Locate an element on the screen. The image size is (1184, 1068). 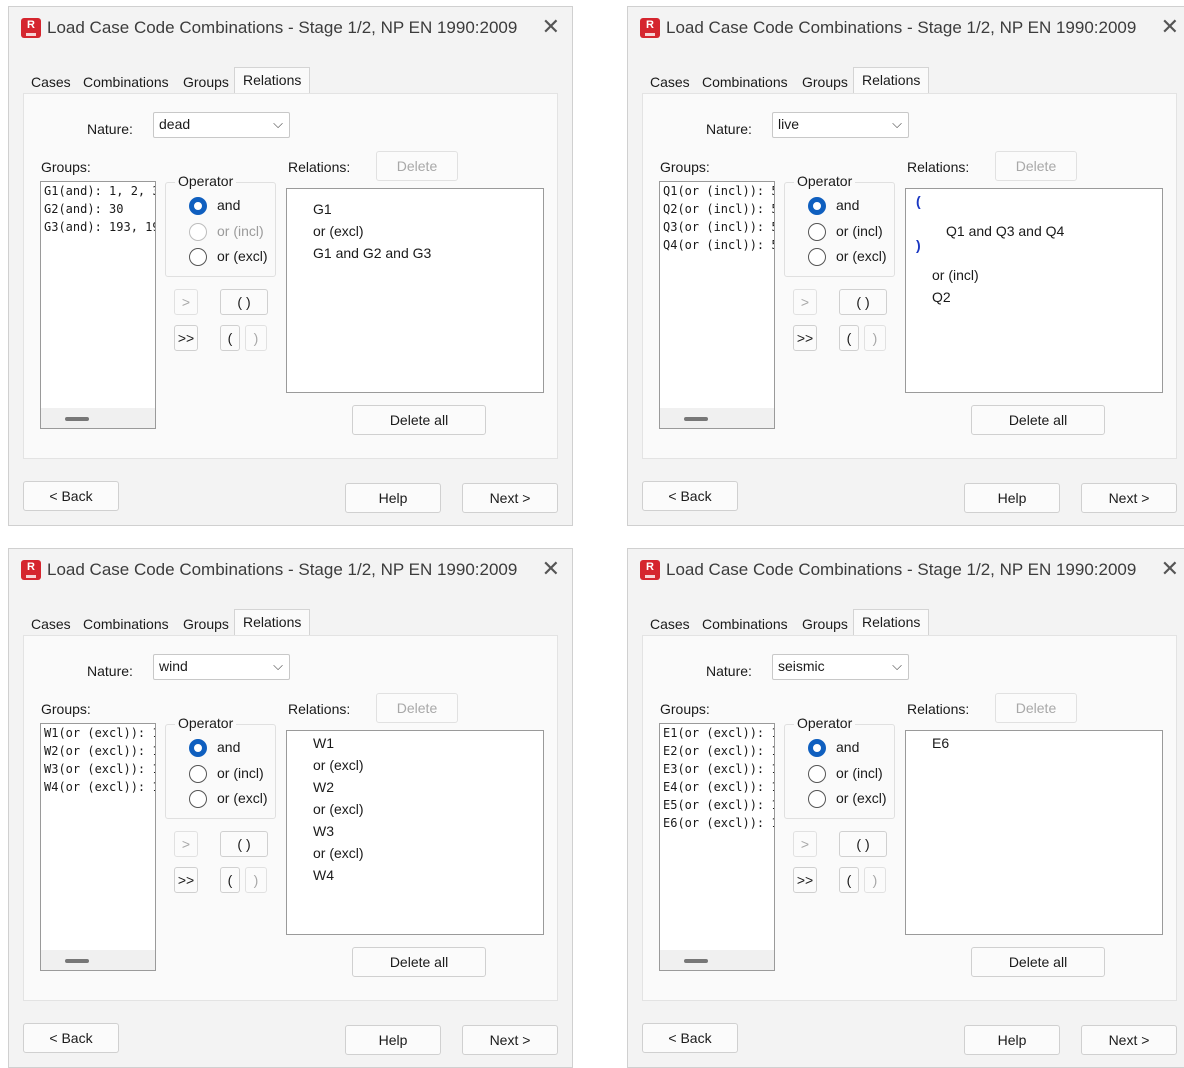
group-item: G2(and): 30 is located at coordinates (98, 209).